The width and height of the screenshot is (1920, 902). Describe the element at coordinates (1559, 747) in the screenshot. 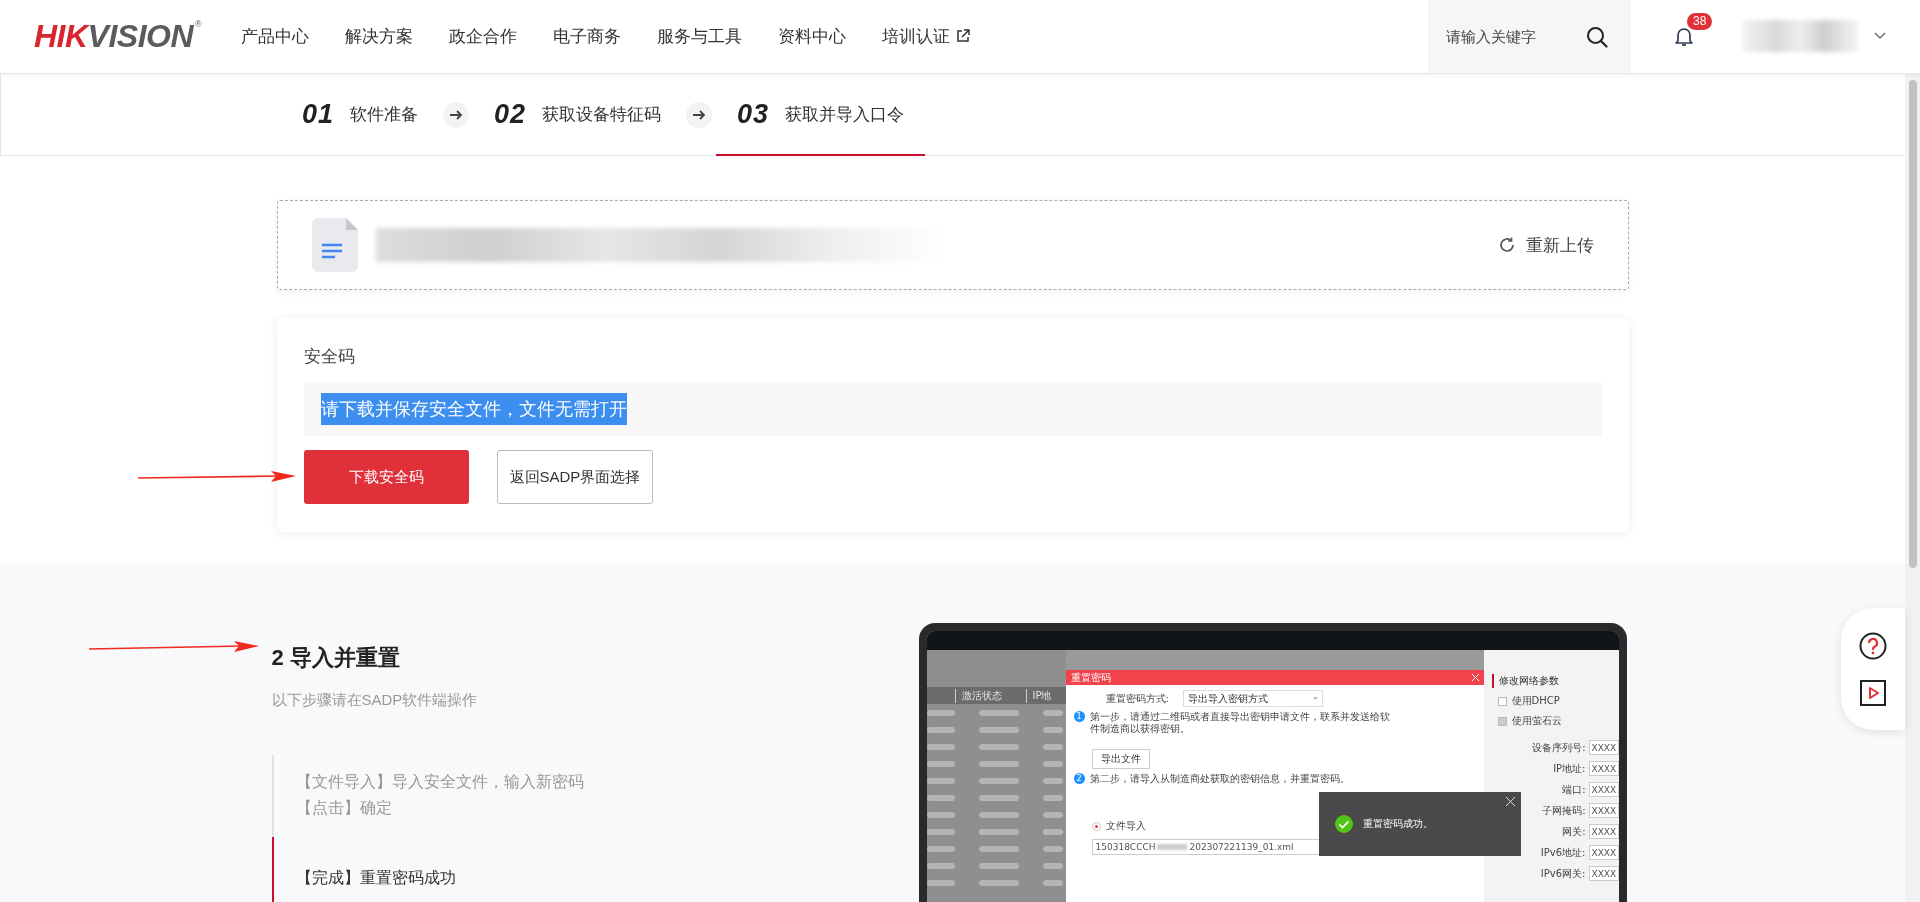

I see `field-label: 设备序列号:` at that location.